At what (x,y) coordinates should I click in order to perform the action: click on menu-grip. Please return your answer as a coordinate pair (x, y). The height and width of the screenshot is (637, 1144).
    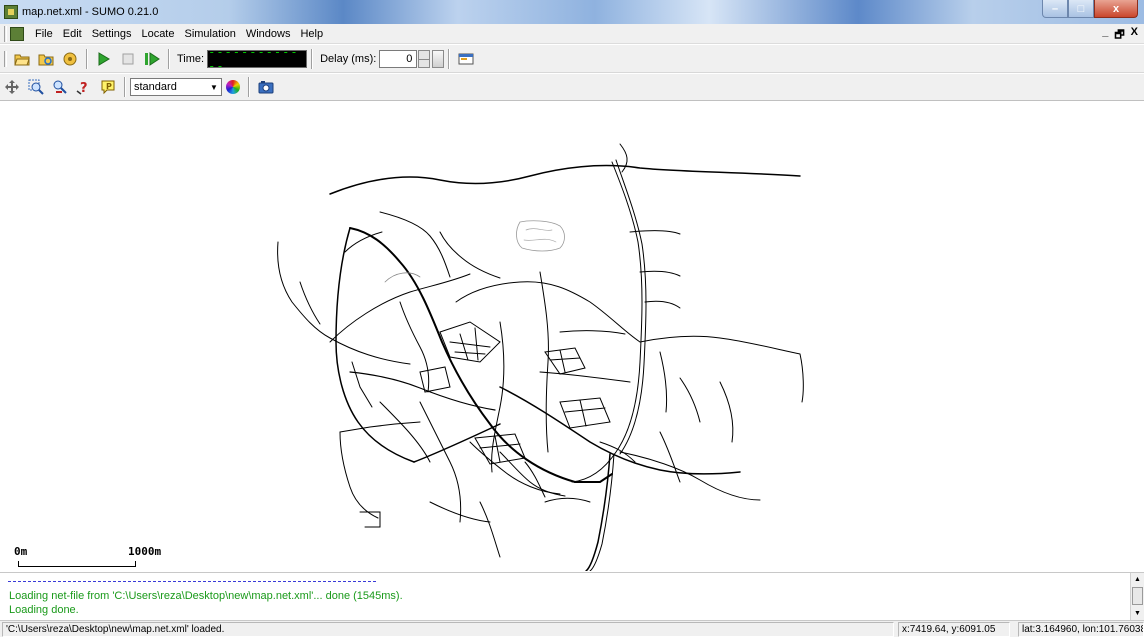
    Looking at the image, I should click on (5, 33).